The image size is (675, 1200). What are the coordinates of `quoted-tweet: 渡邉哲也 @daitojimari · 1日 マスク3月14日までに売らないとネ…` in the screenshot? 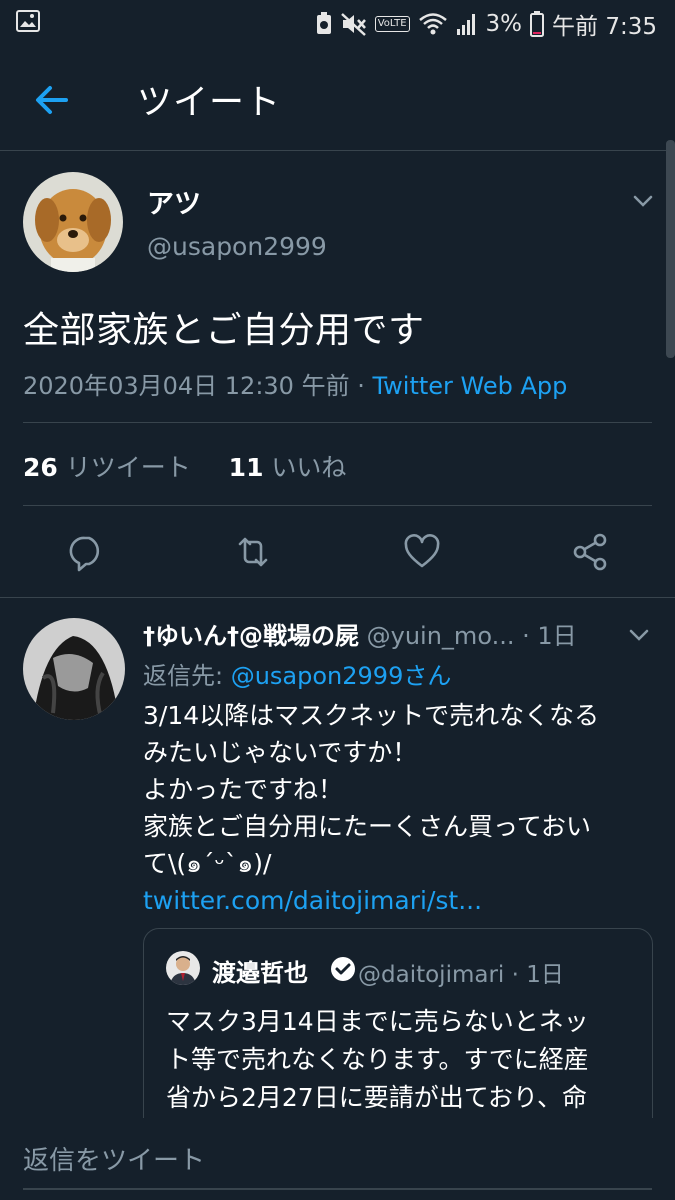 It's located at (398, 1039).